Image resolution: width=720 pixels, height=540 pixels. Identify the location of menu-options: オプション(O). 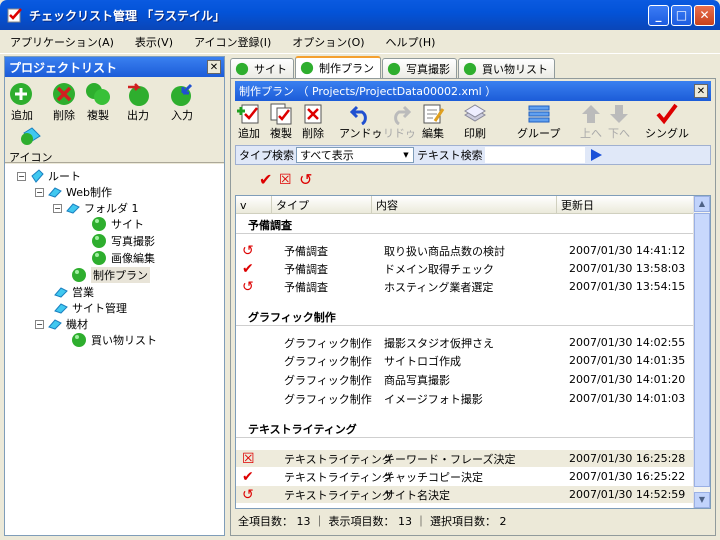
(328, 42).